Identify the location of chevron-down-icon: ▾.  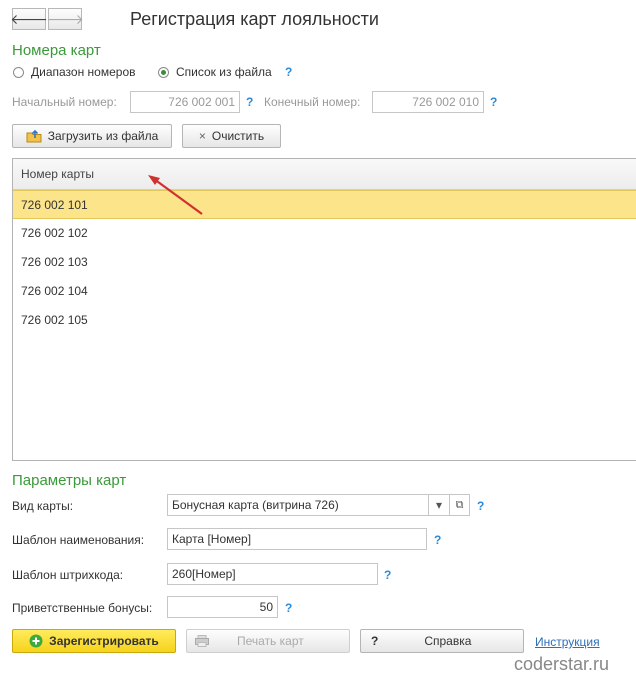
(439, 505).